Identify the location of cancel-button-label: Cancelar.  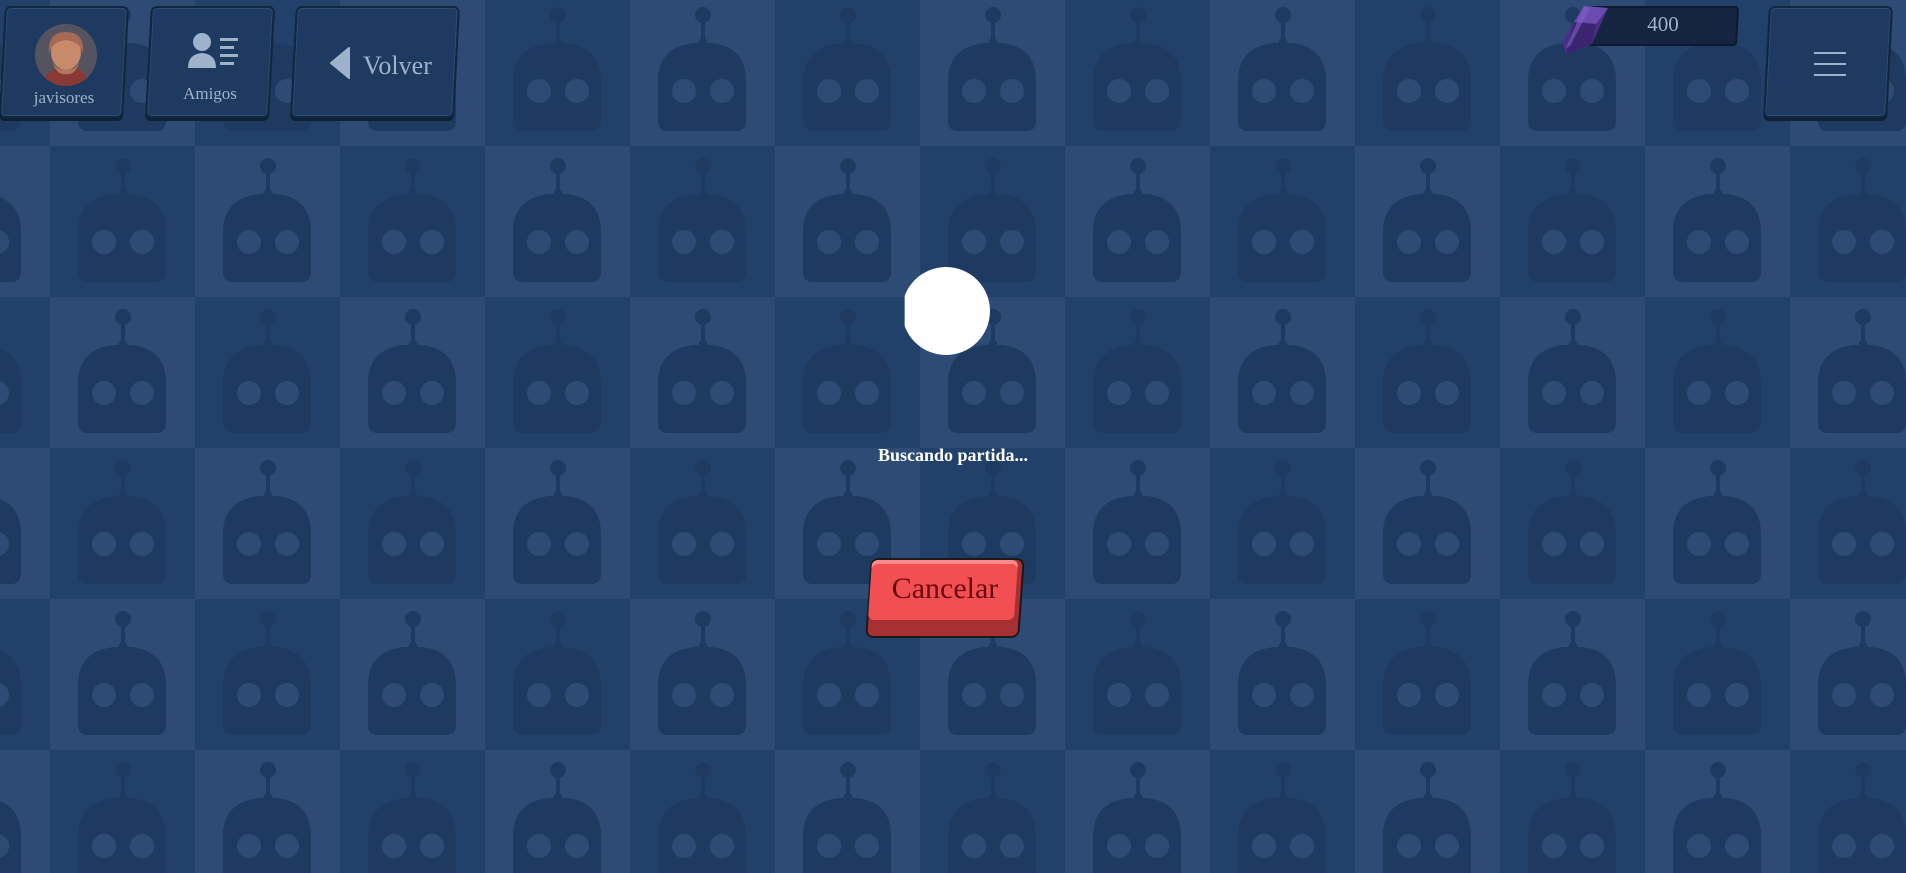
(945, 588).